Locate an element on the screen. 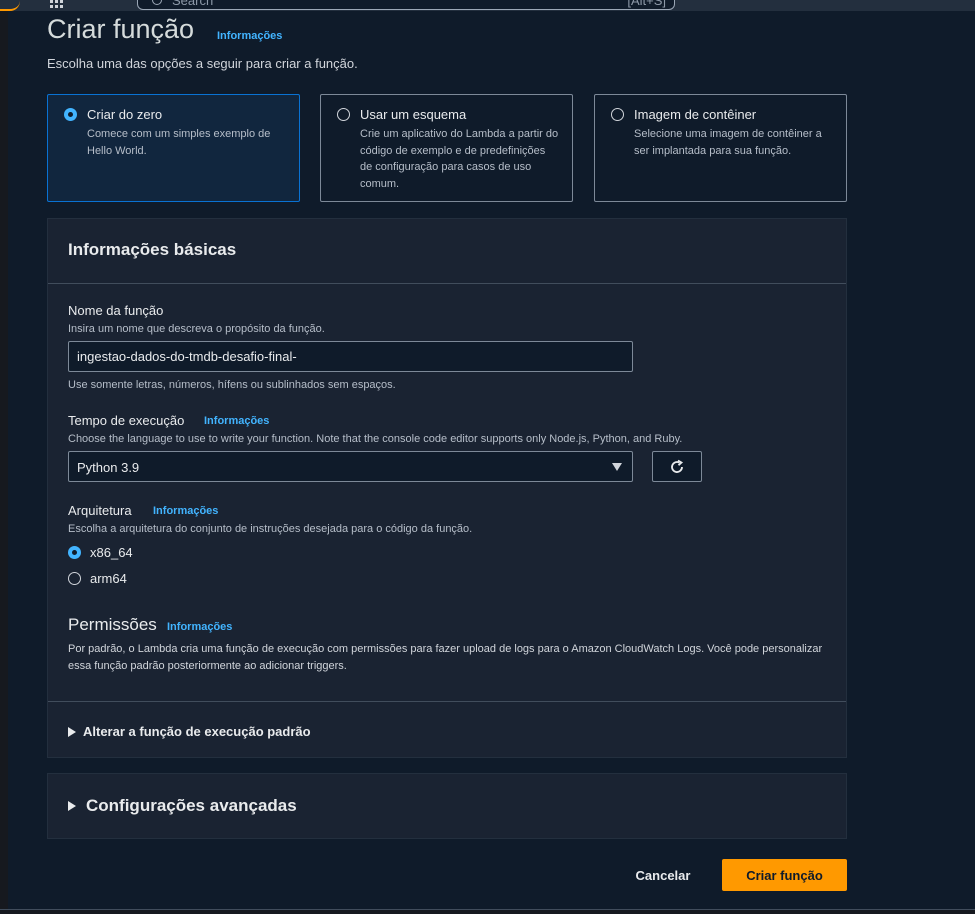 This screenshot has width=975, height=914. advanced-settings-expander: Configurações avançadas is located at coordinates (182, 806).